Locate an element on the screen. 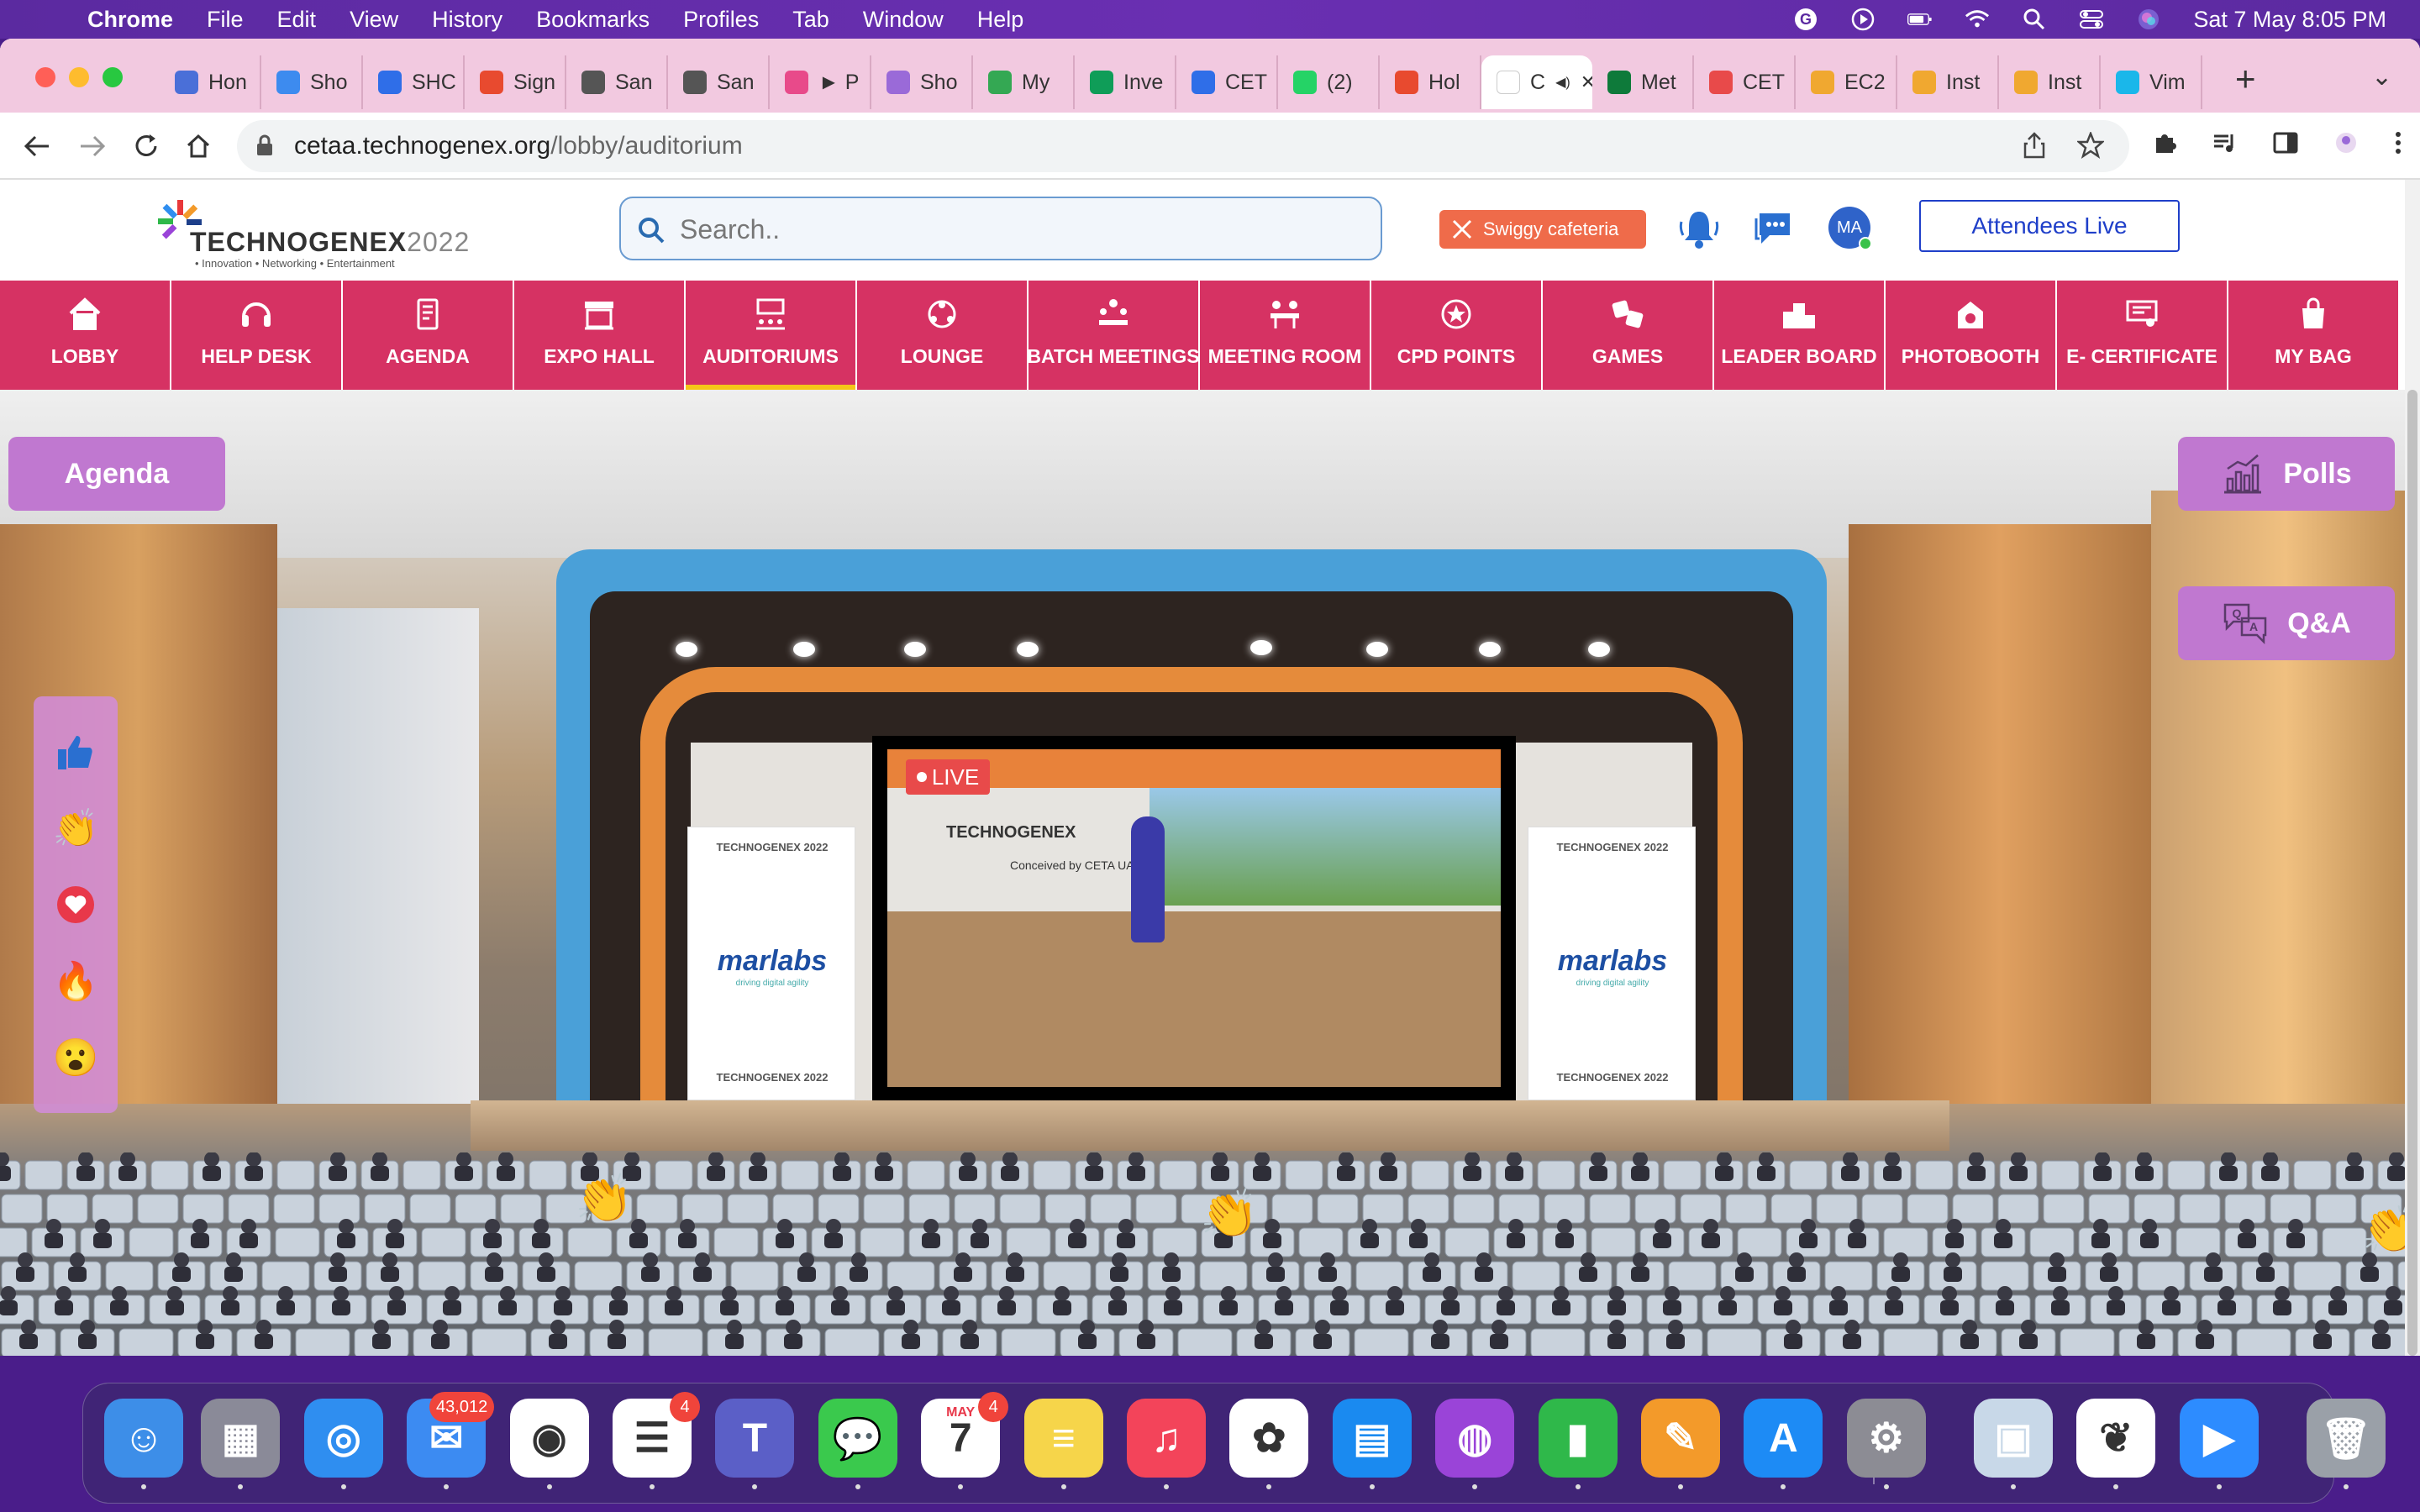 The image size is (2420, 1512). search-icon is located at coordinates (651, 230).